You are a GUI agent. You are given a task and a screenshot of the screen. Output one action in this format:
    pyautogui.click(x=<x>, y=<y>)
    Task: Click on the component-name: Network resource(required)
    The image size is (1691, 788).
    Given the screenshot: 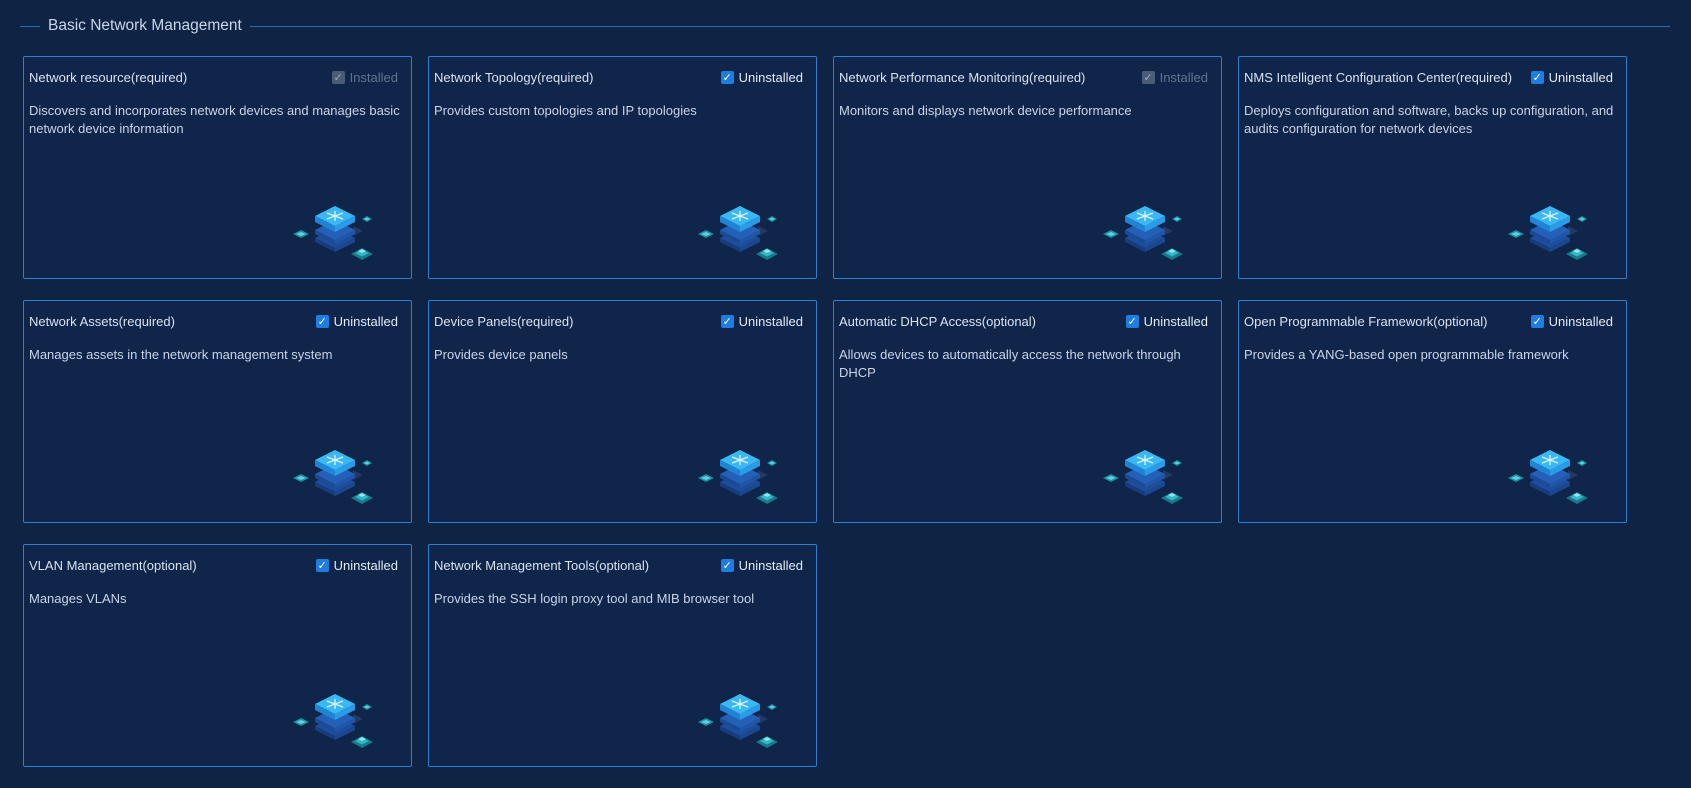 What is the action you would take?
    pyautogui.click(x=108, y=77)
    